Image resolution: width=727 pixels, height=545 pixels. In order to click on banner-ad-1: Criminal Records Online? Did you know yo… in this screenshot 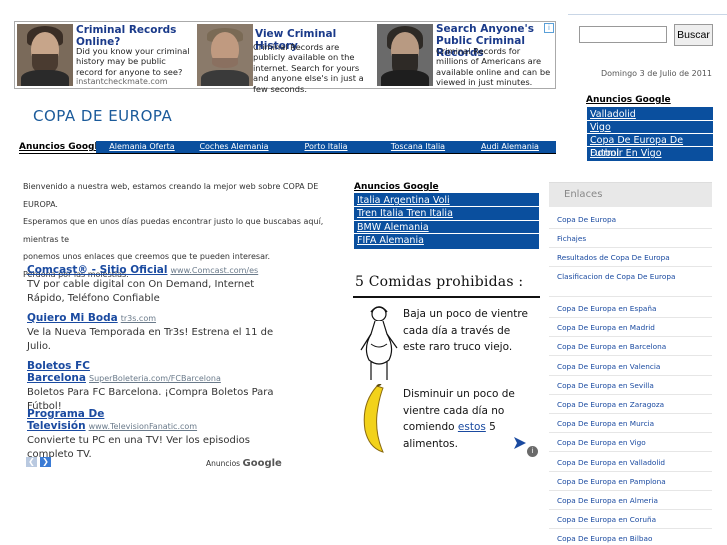, I will do `click(105, 55)`.